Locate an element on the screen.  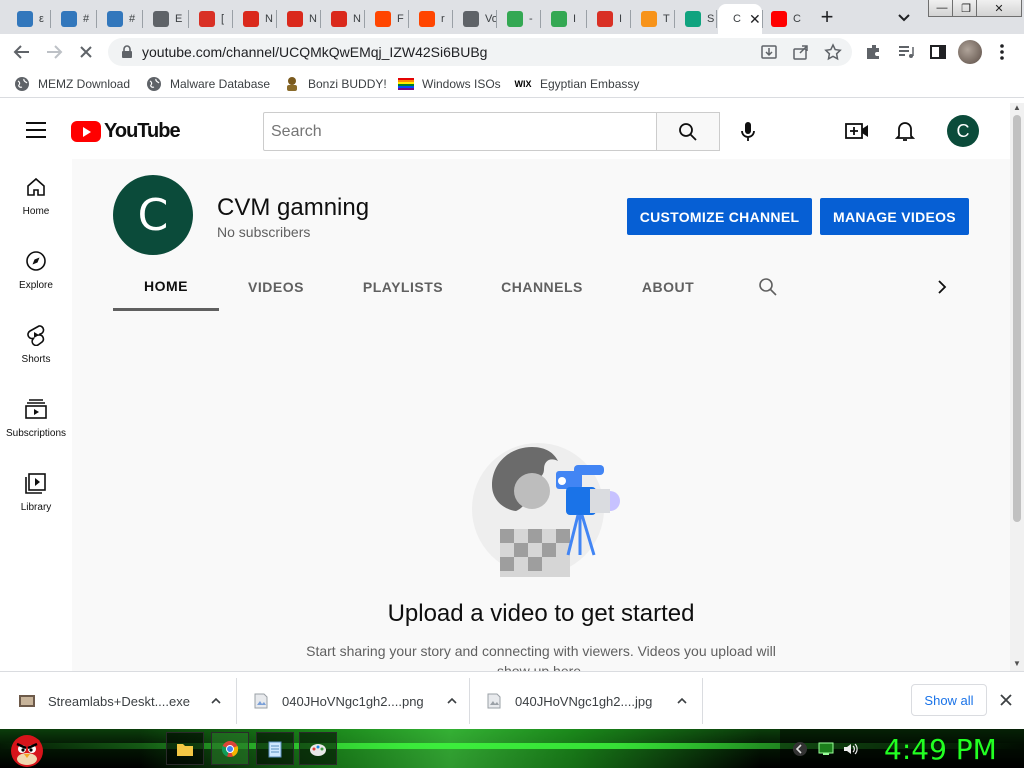
search-input is located at coordinates (460, 131).